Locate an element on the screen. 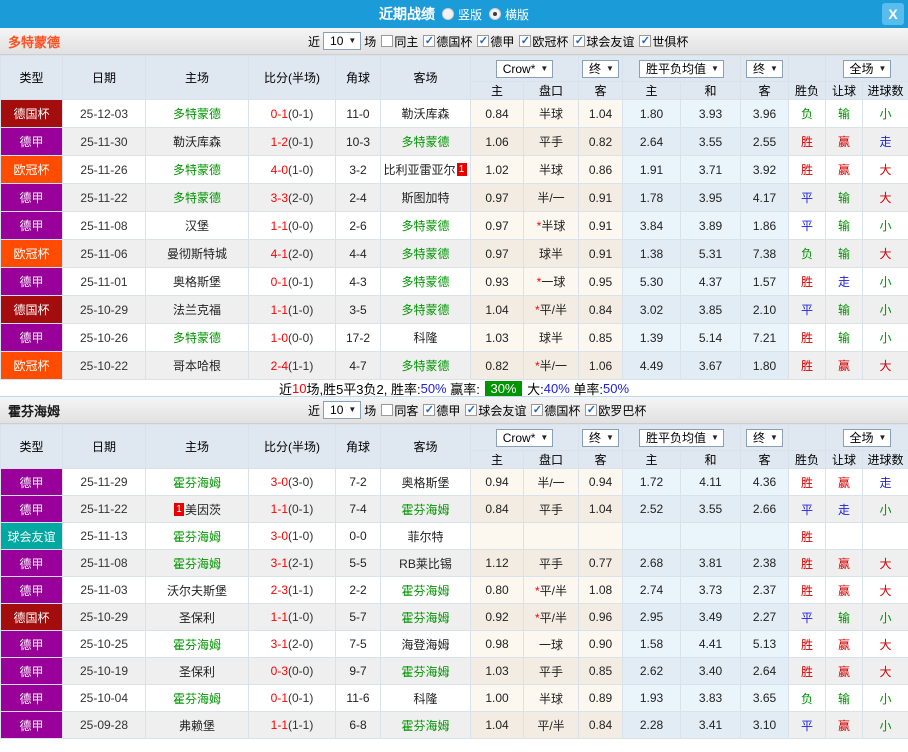  view-option-vertical: 竖版 is located at coordinates (461, 14).